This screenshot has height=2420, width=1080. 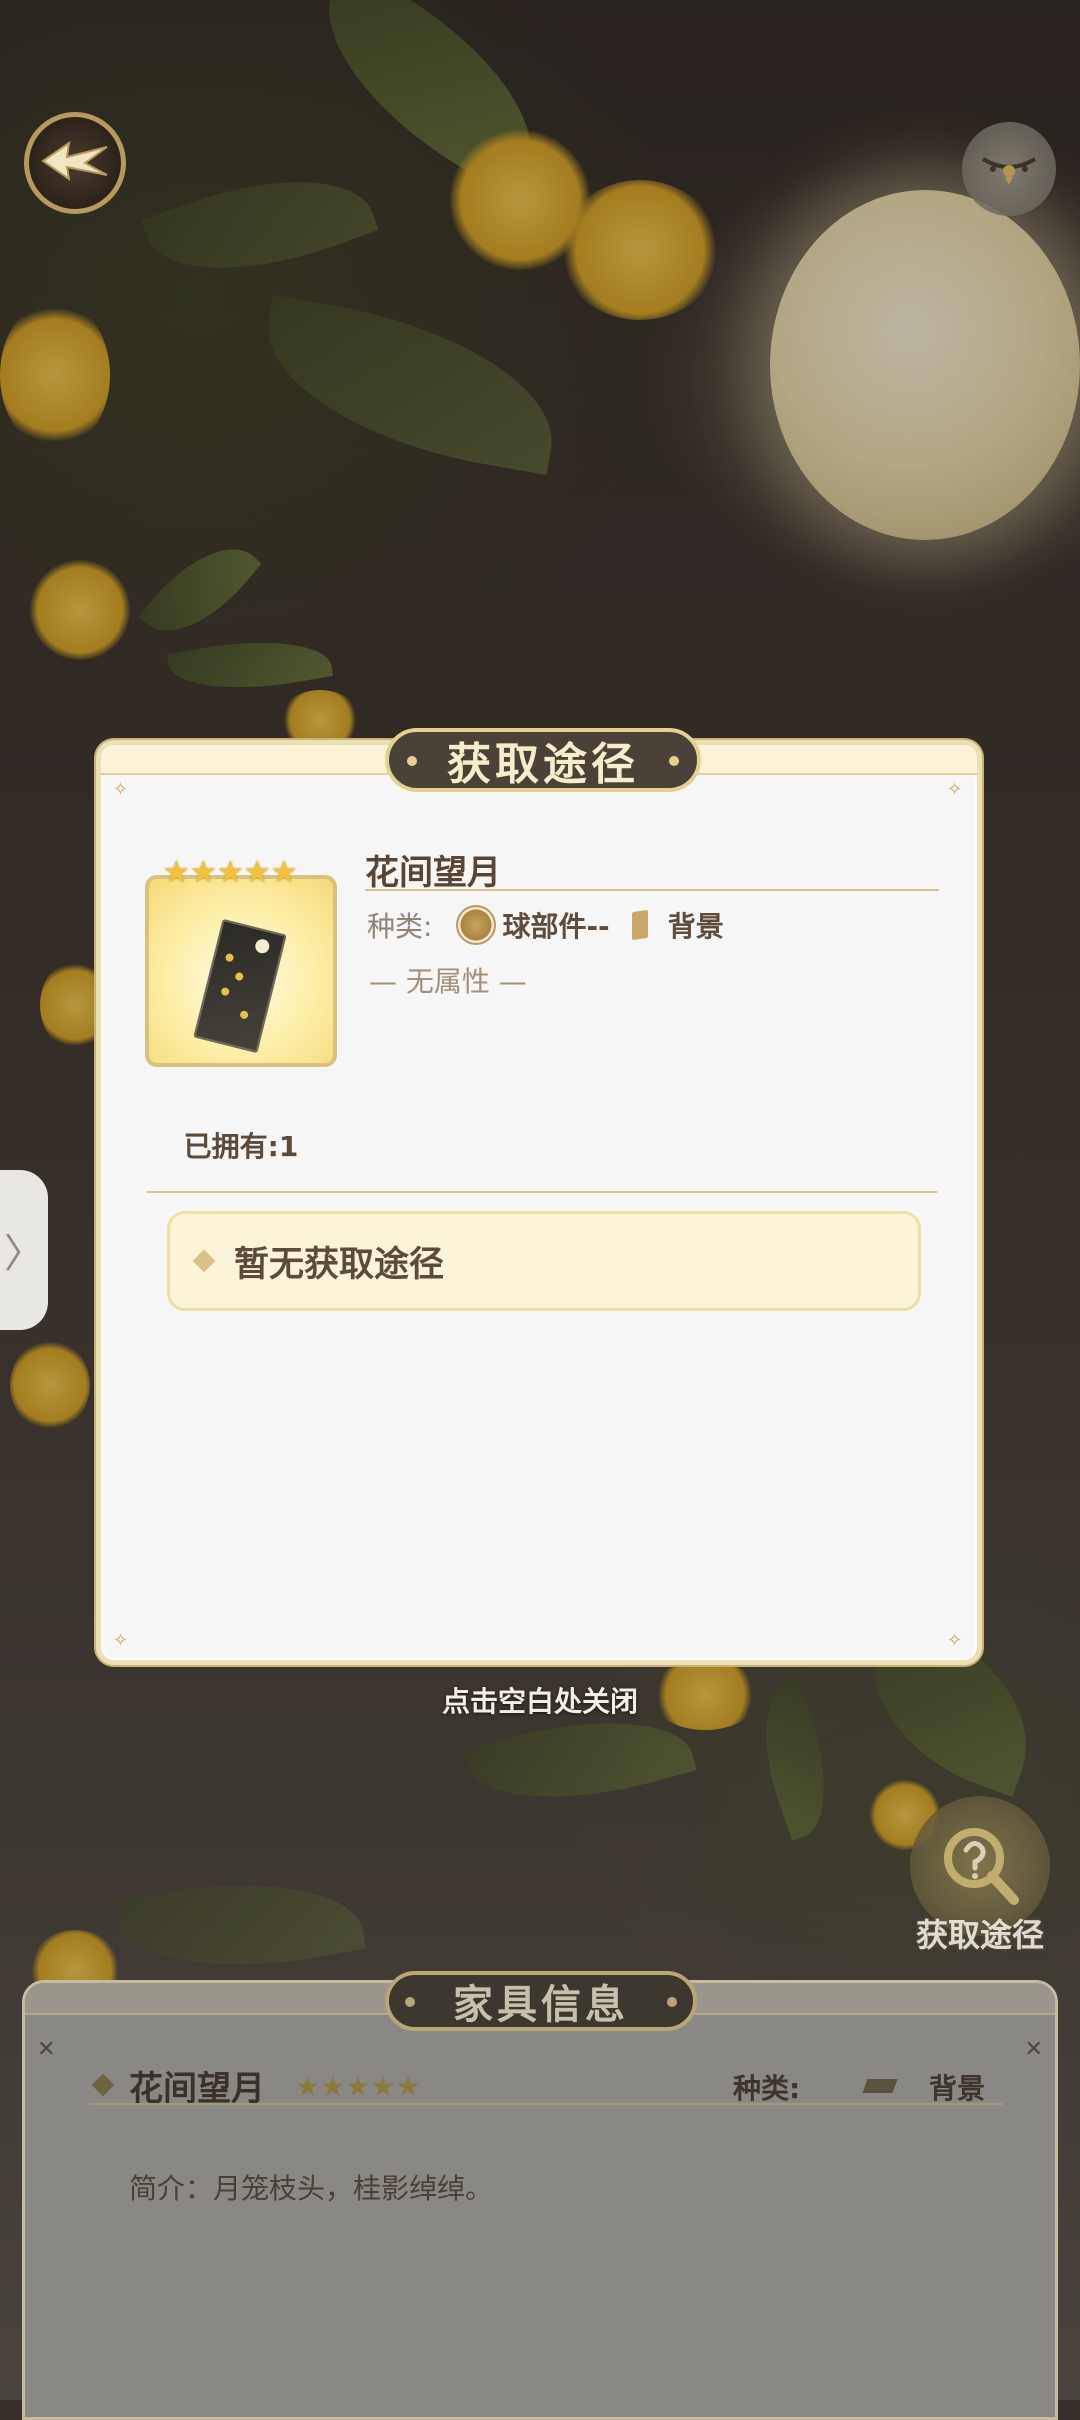 I want to click on item-thumbnail-card, so click(x=241, y=971).